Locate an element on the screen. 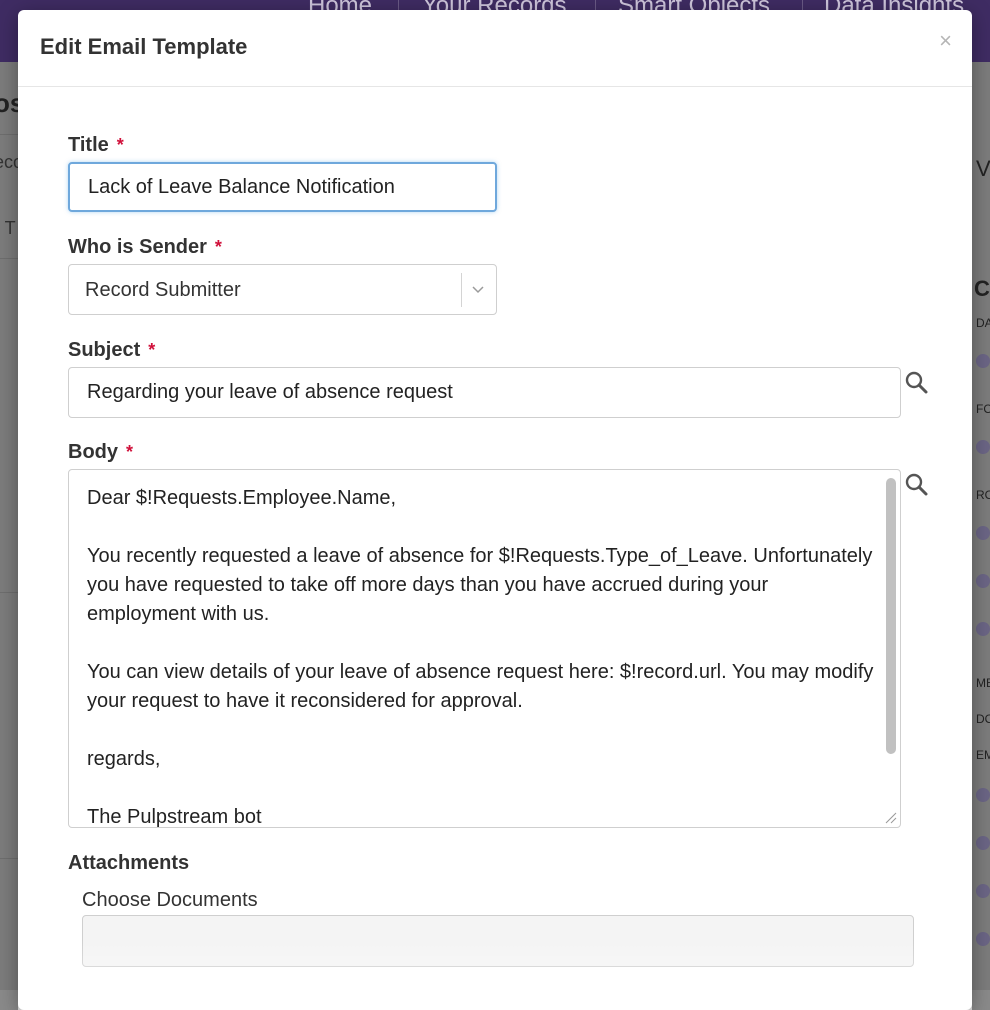  resize-grip-icon is located at coordinates (890, 817).